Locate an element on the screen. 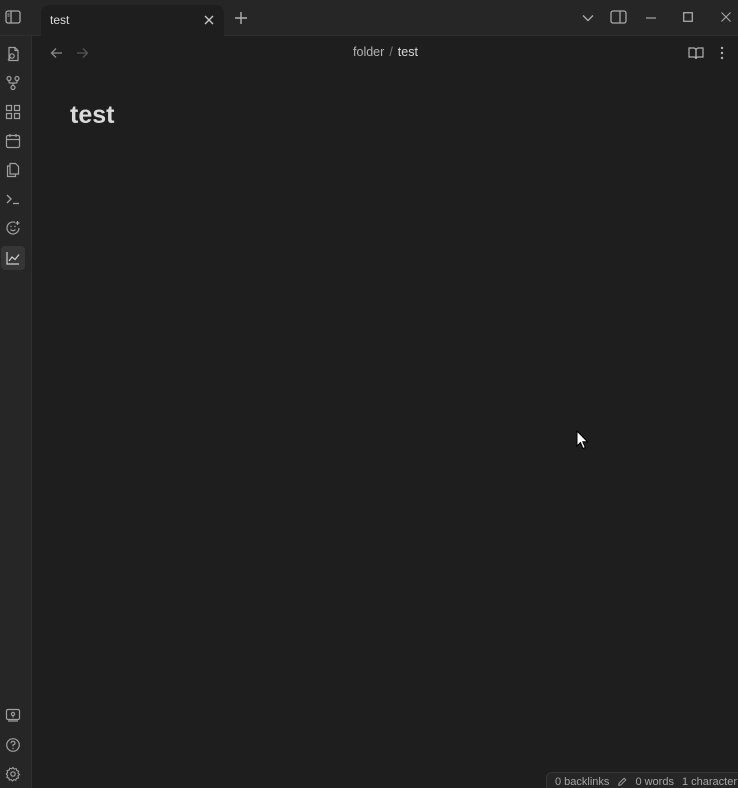 The height and width of the screenshot is (788, 738). reading-view-button is located at coordinates (696, 53).